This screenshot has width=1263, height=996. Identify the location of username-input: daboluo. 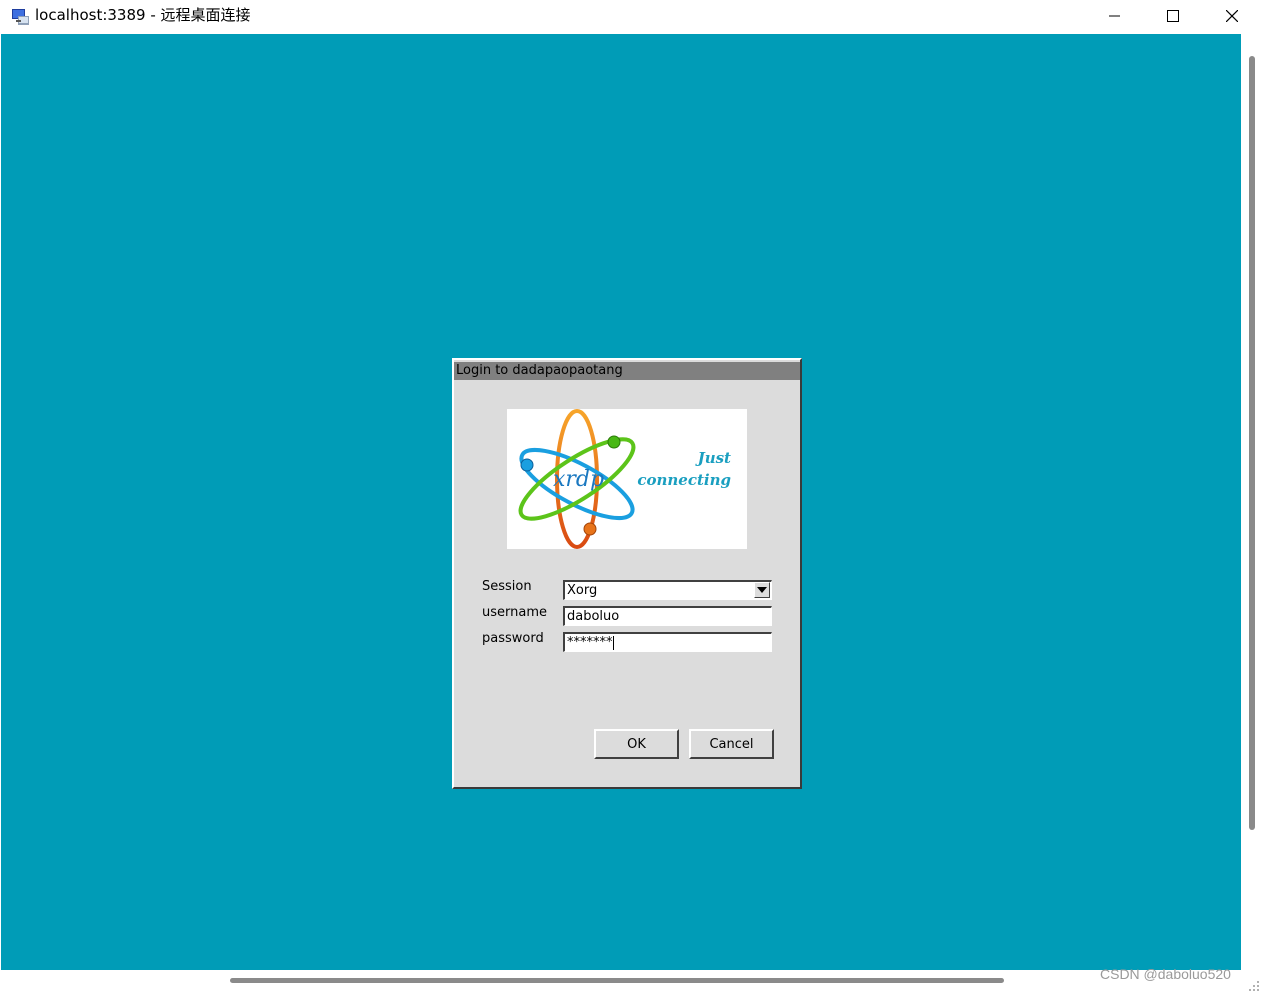
(667, 616).